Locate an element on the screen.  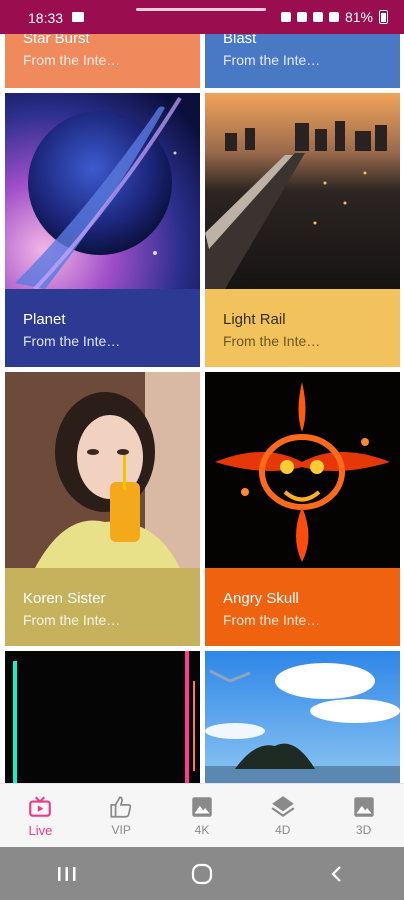
nav-item-live: Live is located at coordinates (40, 815).